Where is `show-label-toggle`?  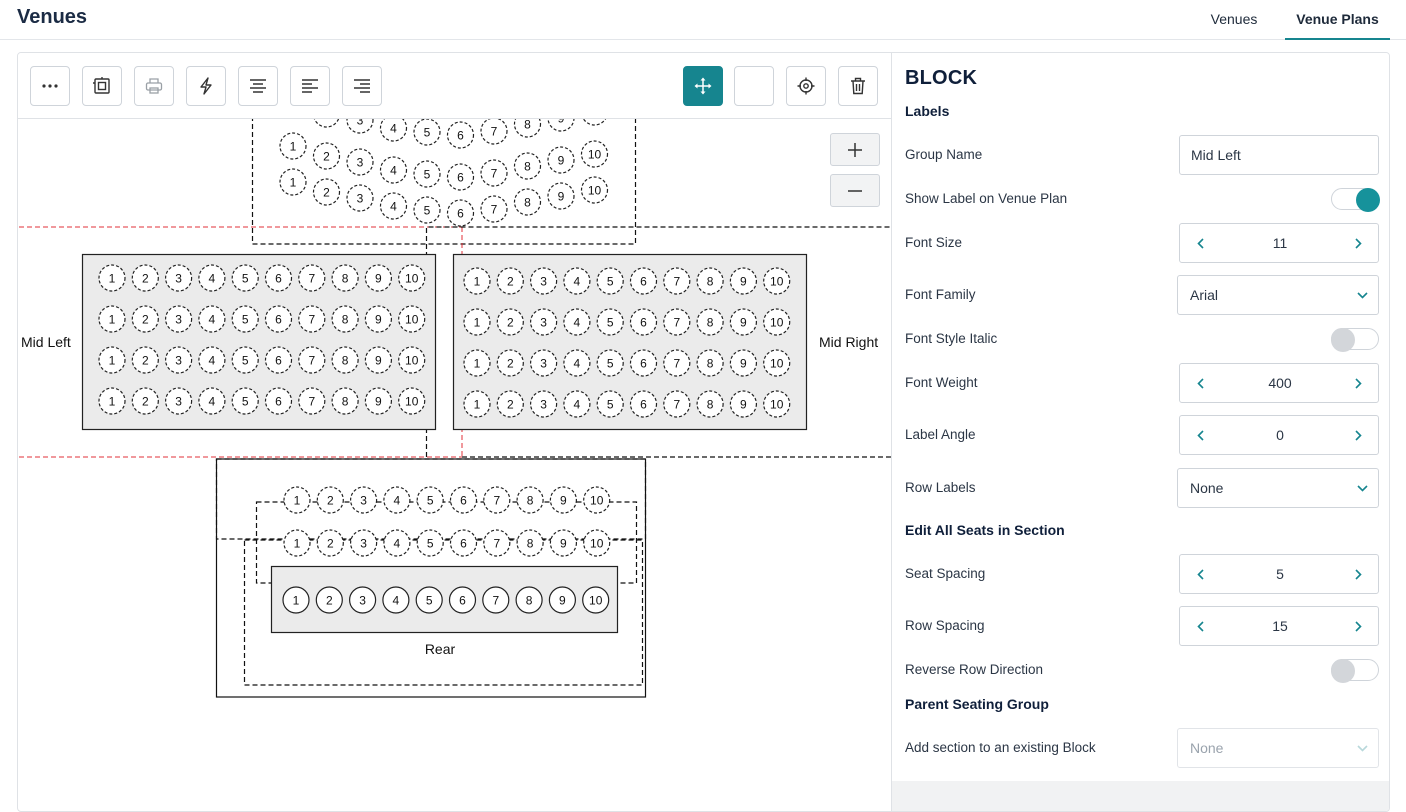
show-label-toggle is located at coordinates (1355, 200).